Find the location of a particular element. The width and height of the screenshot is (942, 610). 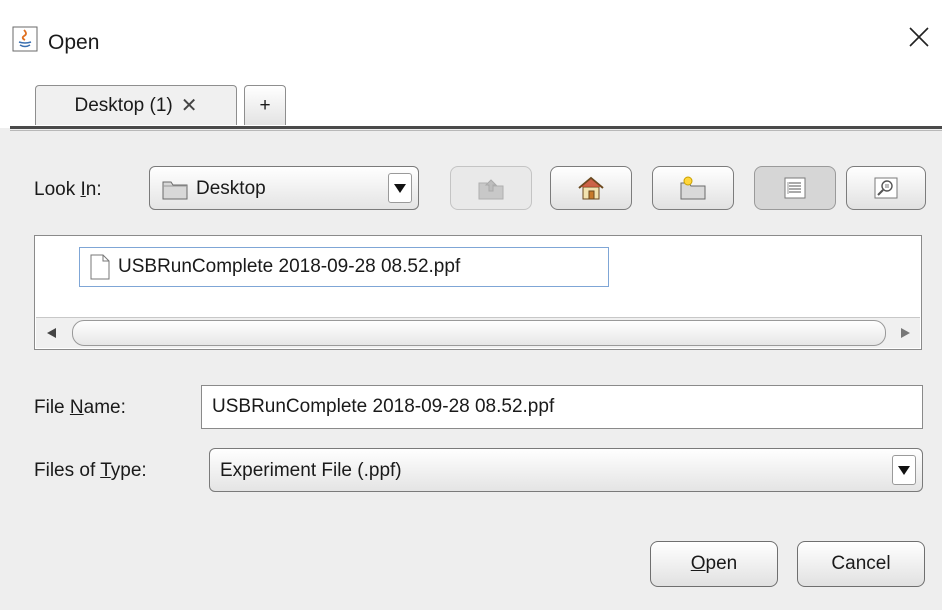

up-one-level-button is located at coordinates (491, 188).